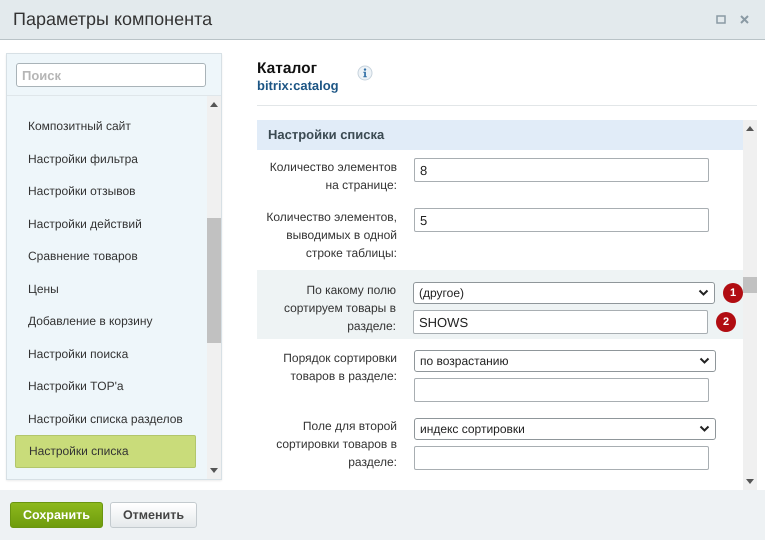 Image resolution: width=765 pixels, height=540 pixels. I want to click on number-badge: 2, so click(726, 322).